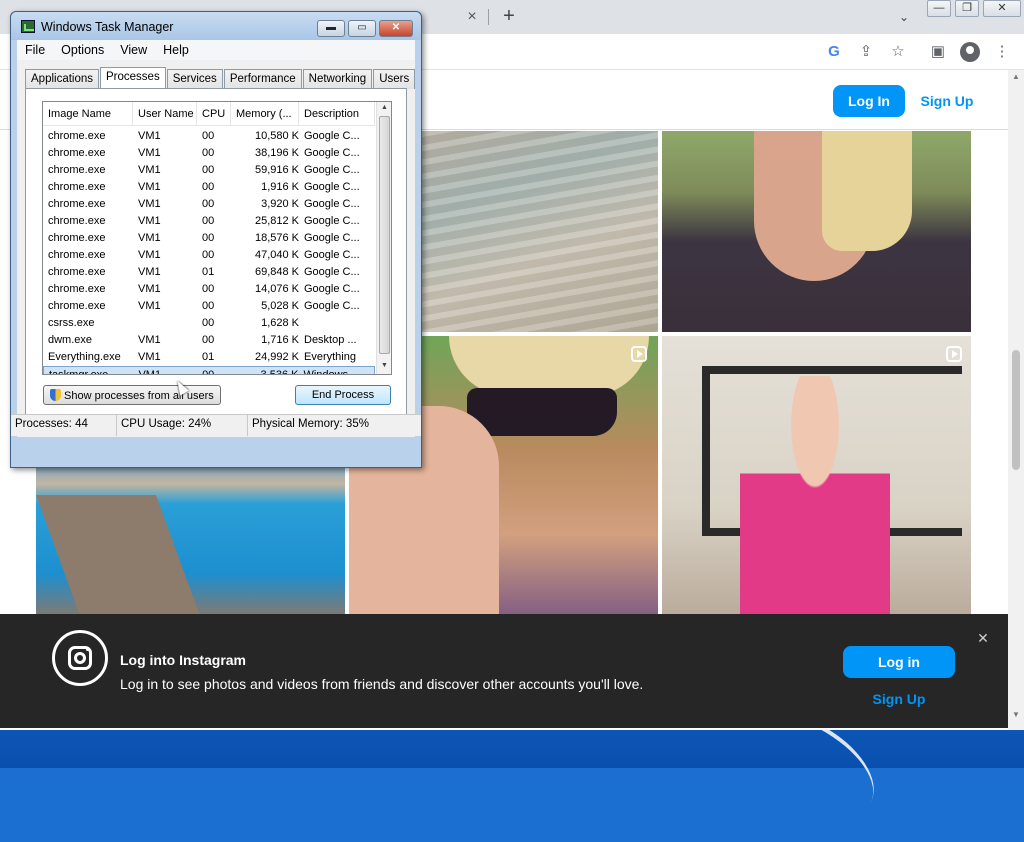  Describe the element at coordinates (815, 498) in the screenshot. I see `photo-girl-shape` at that location.